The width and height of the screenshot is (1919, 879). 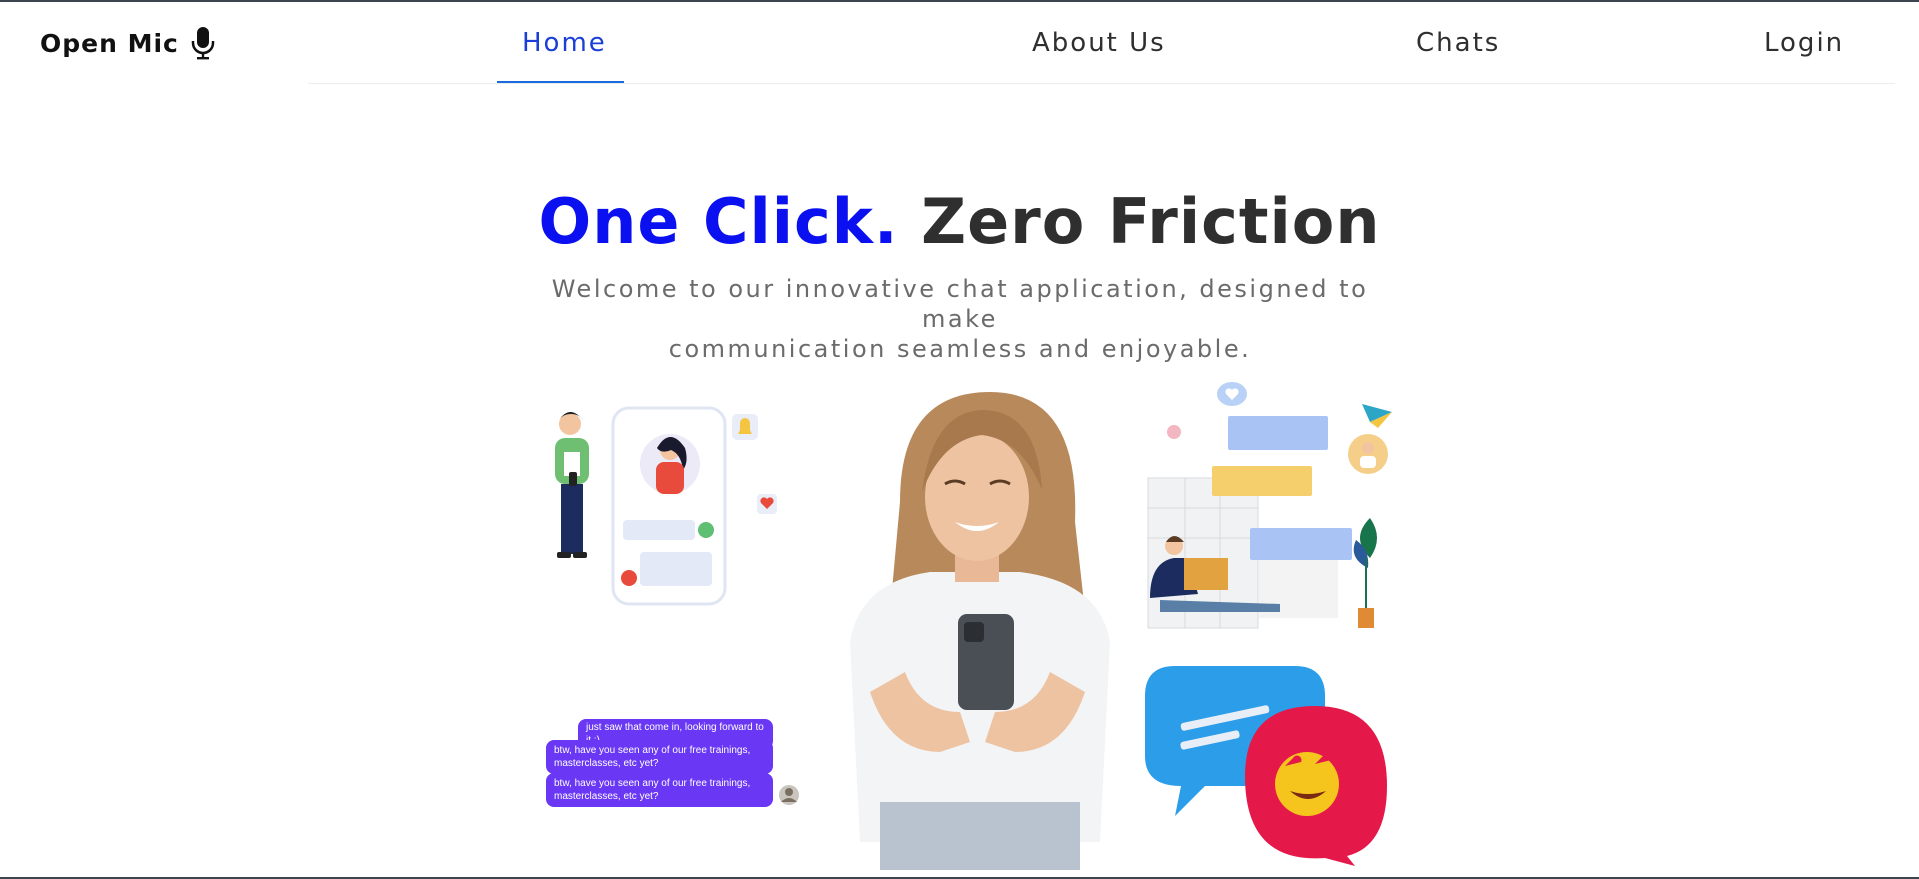 I want to click on brand-name: Open Mic, so click(x=109, y=43).